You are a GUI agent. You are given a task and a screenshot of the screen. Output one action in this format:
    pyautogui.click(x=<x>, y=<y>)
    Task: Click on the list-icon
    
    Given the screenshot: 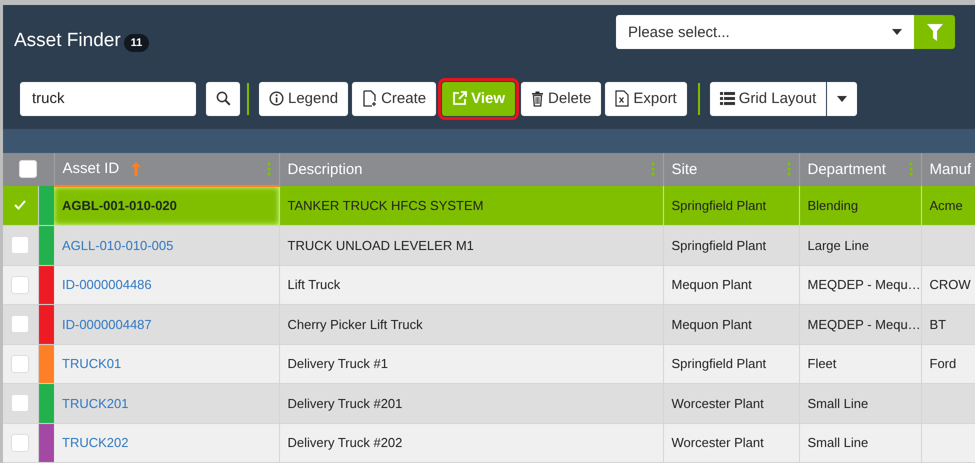 What is the action you would take?
    pyautogui.click(x=727, y=99)
    